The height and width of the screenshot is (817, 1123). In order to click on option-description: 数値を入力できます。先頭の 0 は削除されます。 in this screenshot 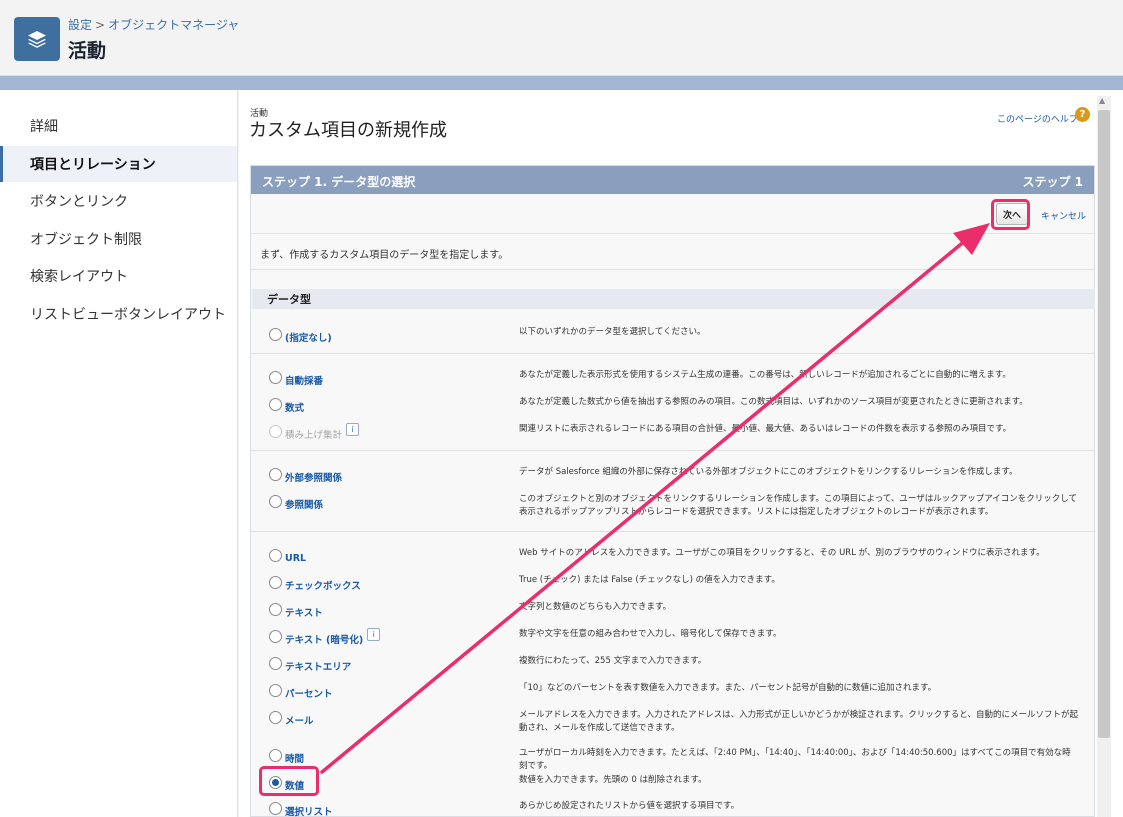, I will do `click(613, 780)`.